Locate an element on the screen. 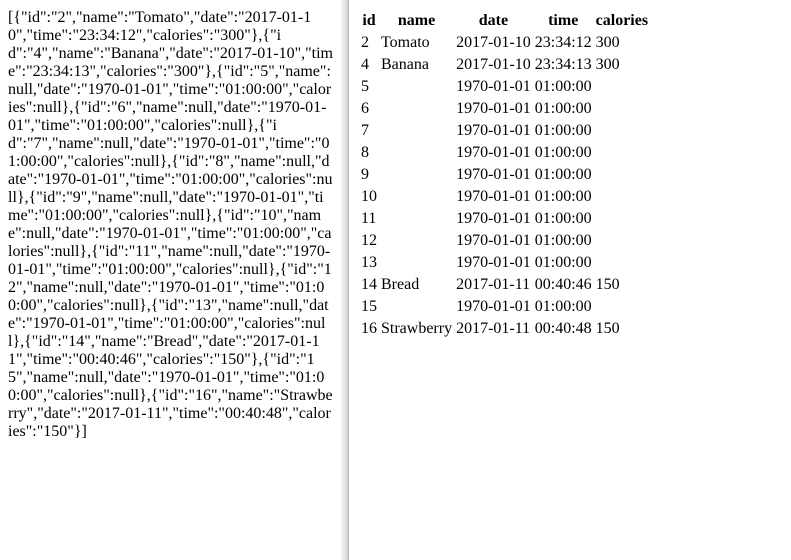  table-row: 4 Banana 2017-01-10 23:34:13 300 is located at coordinates (504, 65).